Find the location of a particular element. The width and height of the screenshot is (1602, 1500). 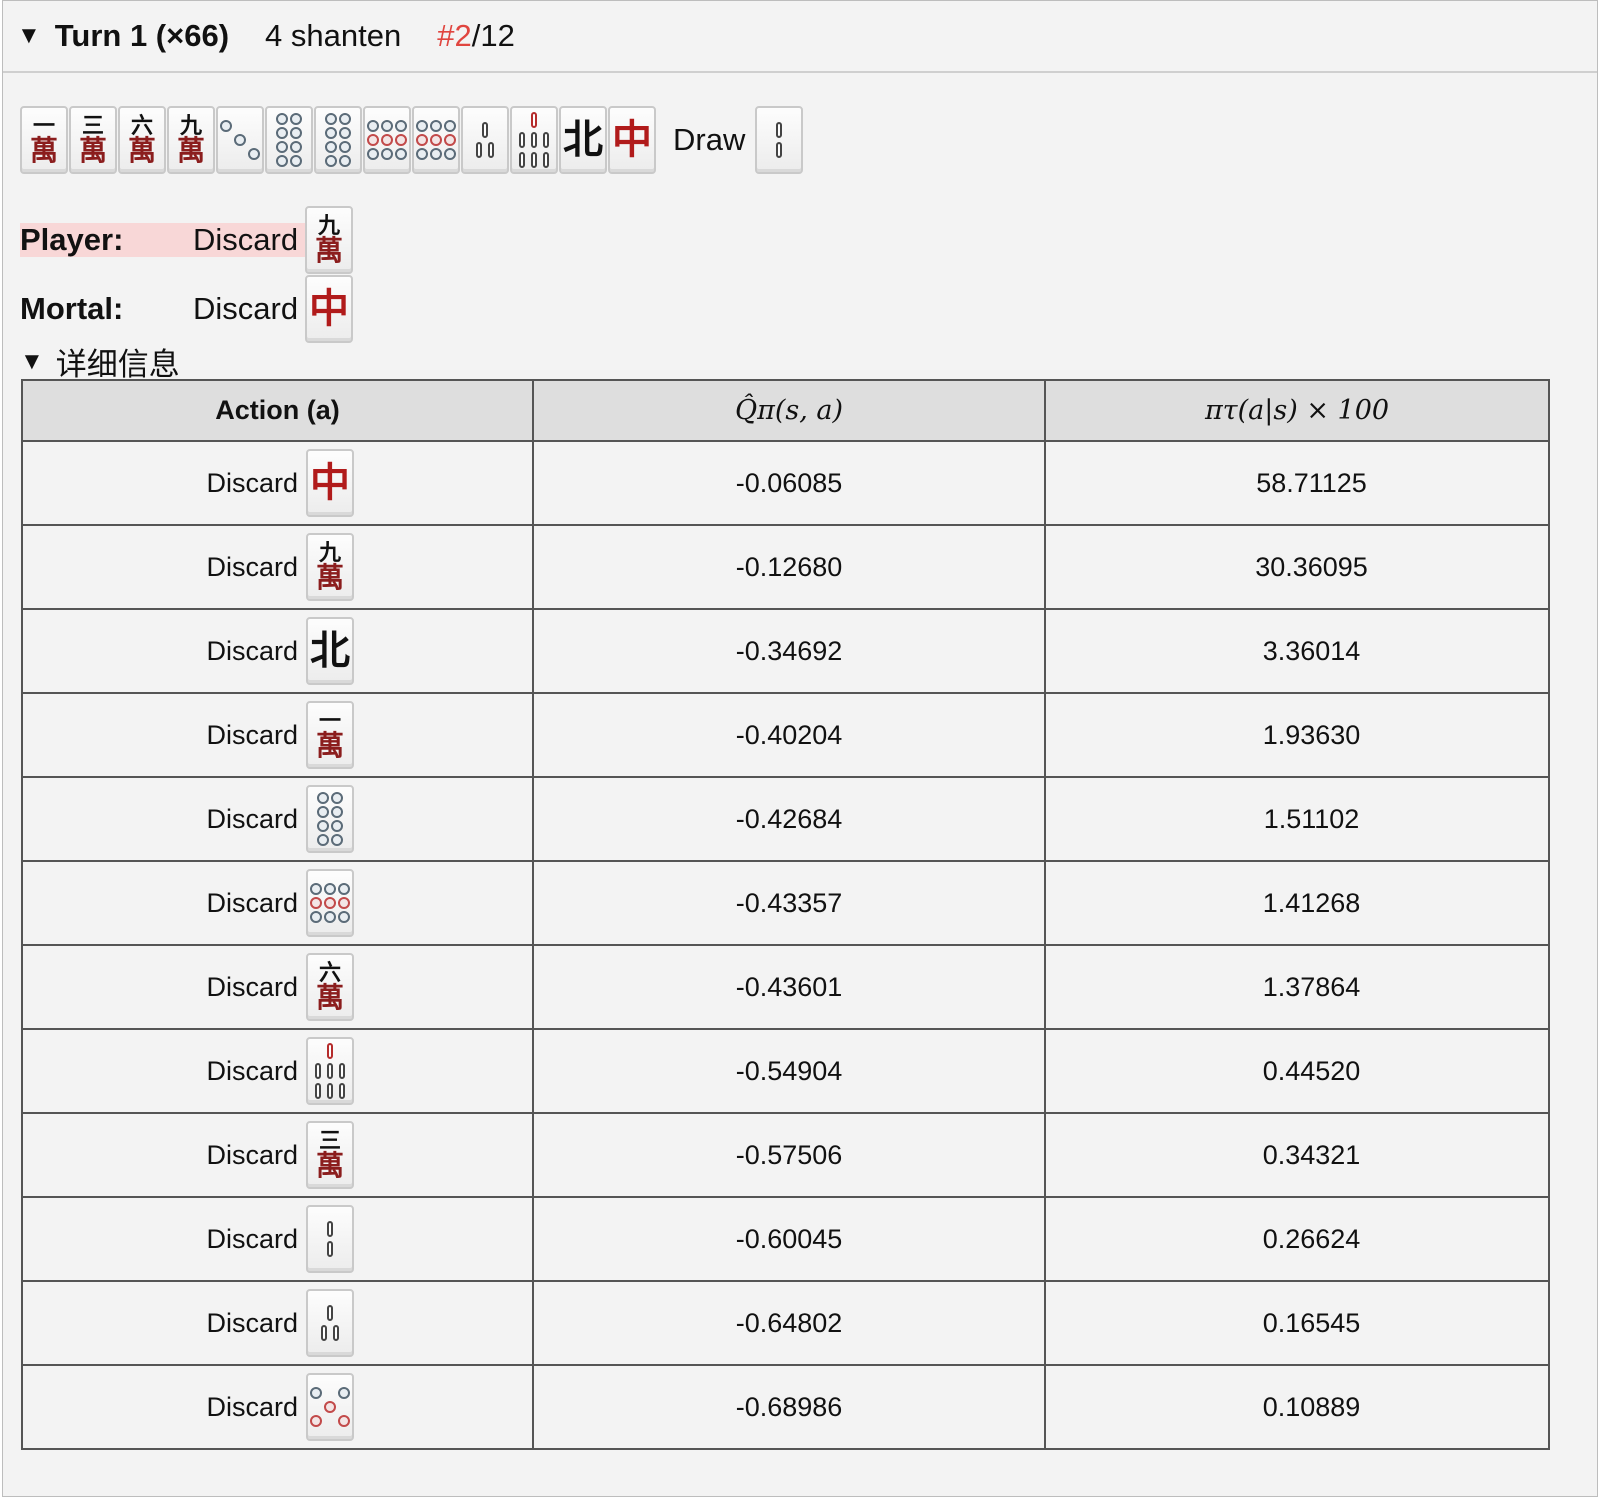

table-row: Discard -0.64802 0.16545 is located at coordinates (785, 1323).